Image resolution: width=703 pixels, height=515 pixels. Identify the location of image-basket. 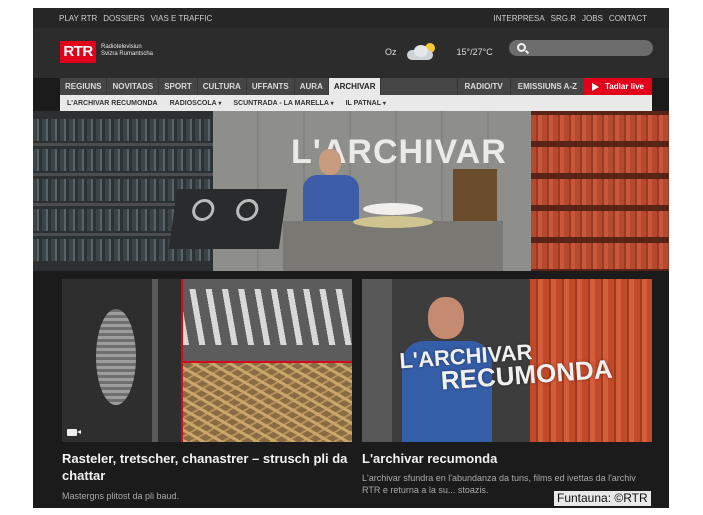
(121, 360).